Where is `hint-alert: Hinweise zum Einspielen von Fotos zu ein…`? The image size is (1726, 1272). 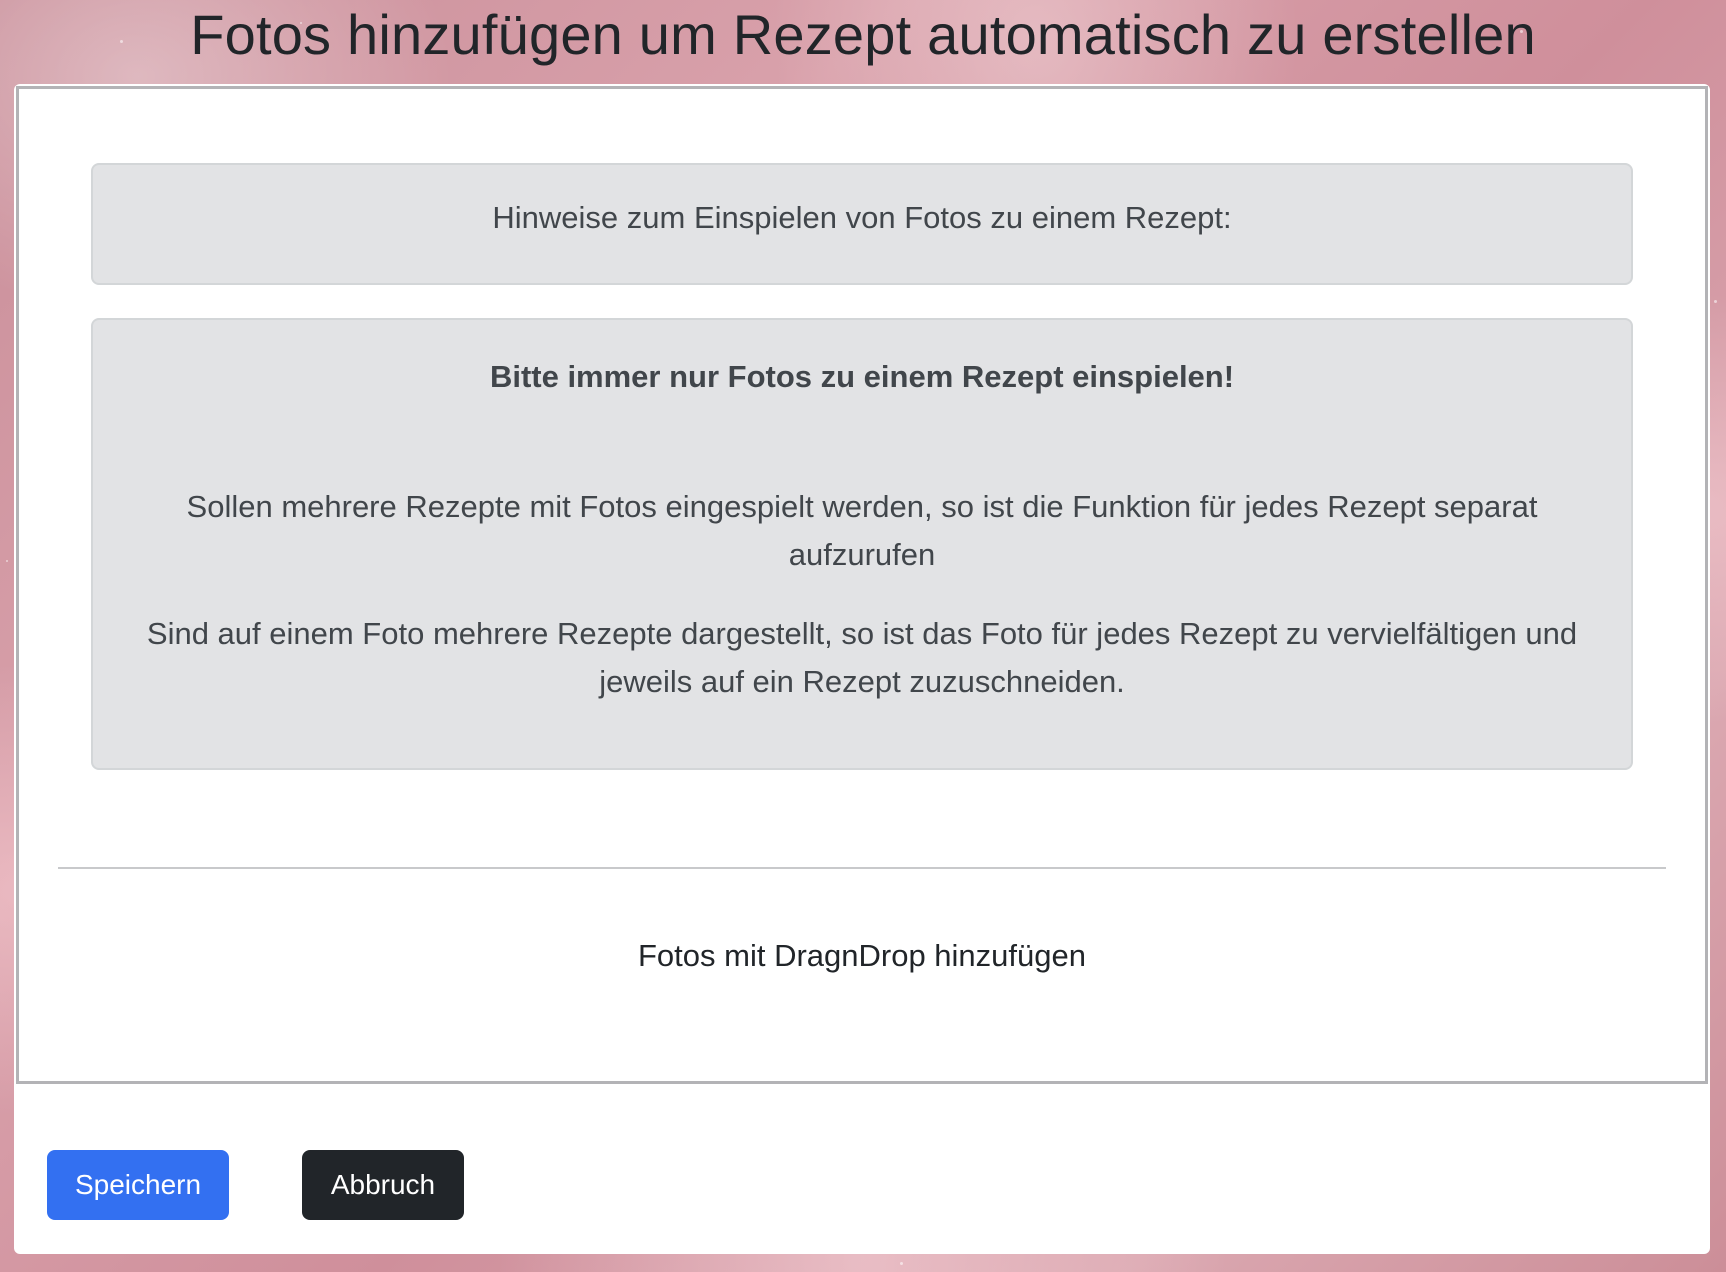
hint-alert: Hinweise zum Einspielen von Fotos zu ein… is located at coordinates (862, 224).